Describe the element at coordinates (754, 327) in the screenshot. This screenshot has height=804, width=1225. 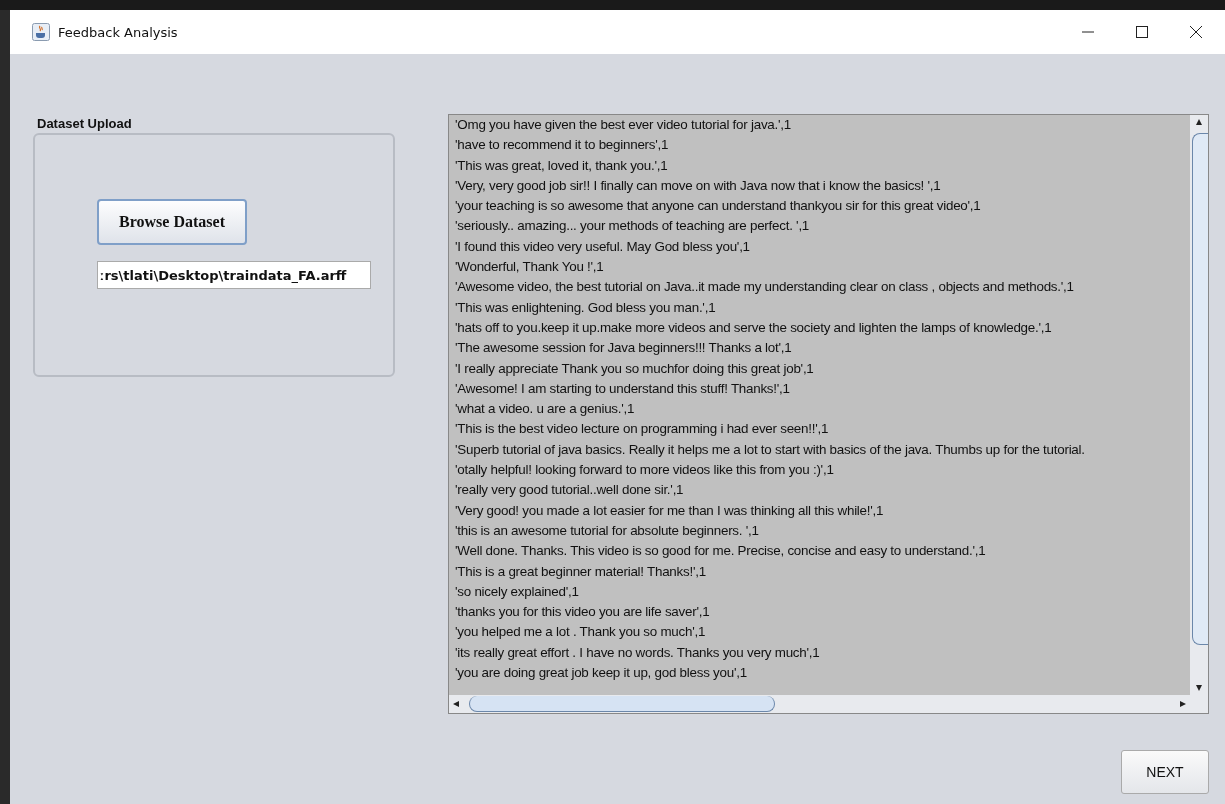
I see `text-line: 'hats off to you.keep it up.make more videos and serve the society and lighten the lamps of knowledge.',1` at that location.